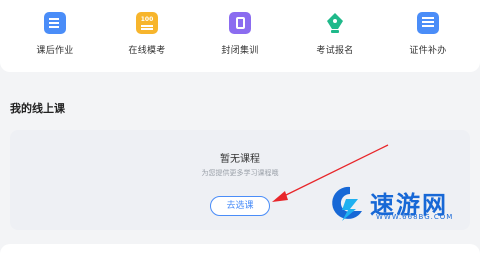 This screenshot has height=255, width=480. I want to click on watermark-url: WWW.668BG.COM, so click(415, 217).